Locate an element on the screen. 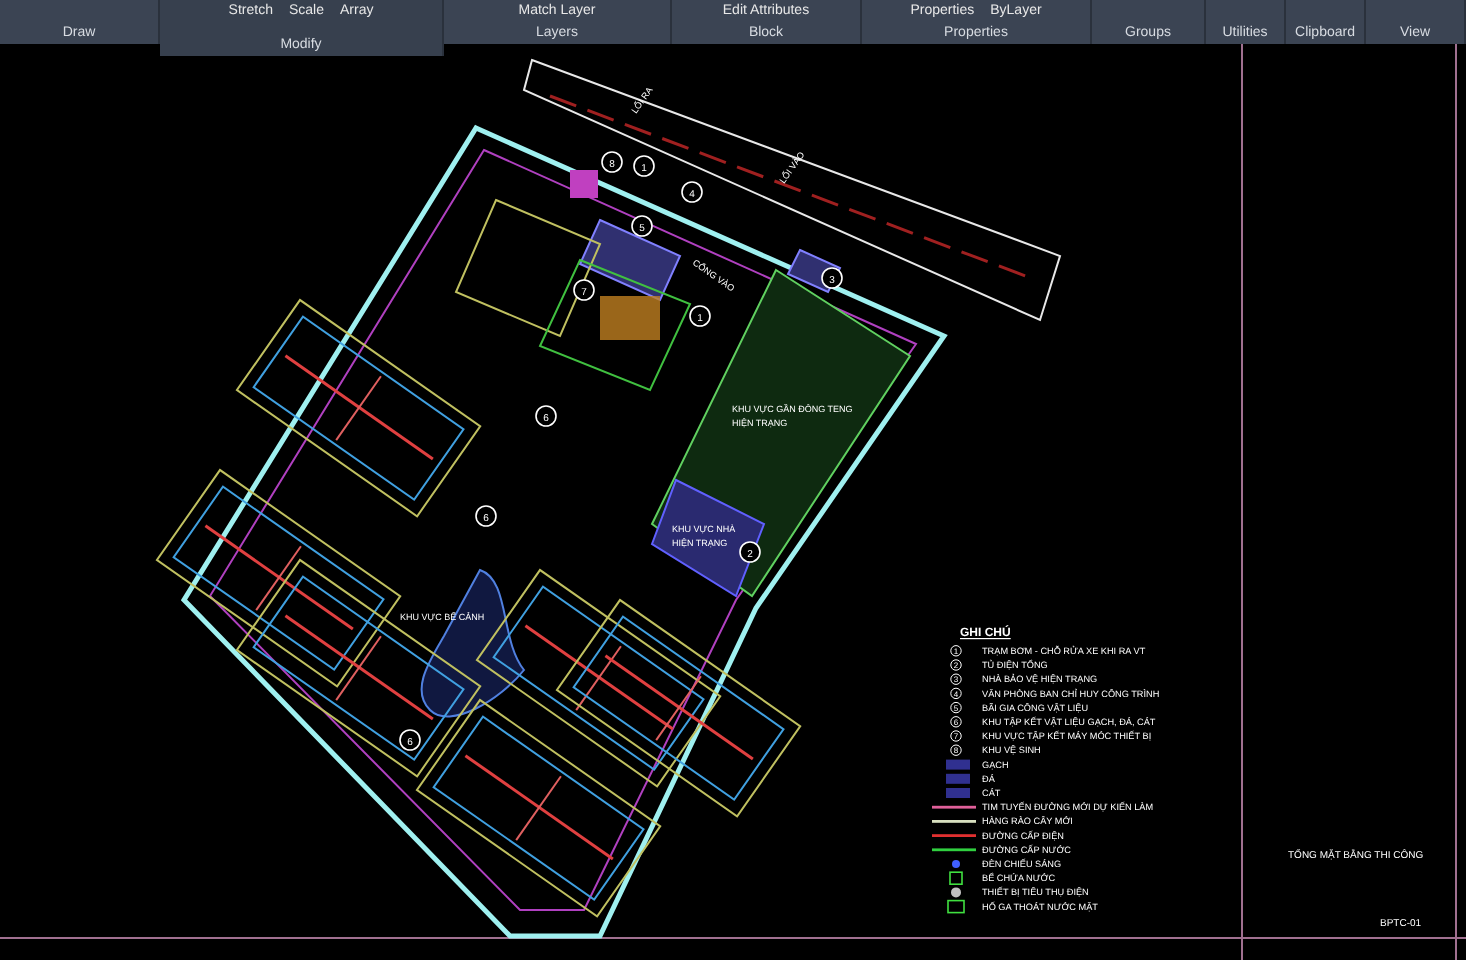 The image size is (1466, 960). rectangle-icon is located at coordinates (956, 906).